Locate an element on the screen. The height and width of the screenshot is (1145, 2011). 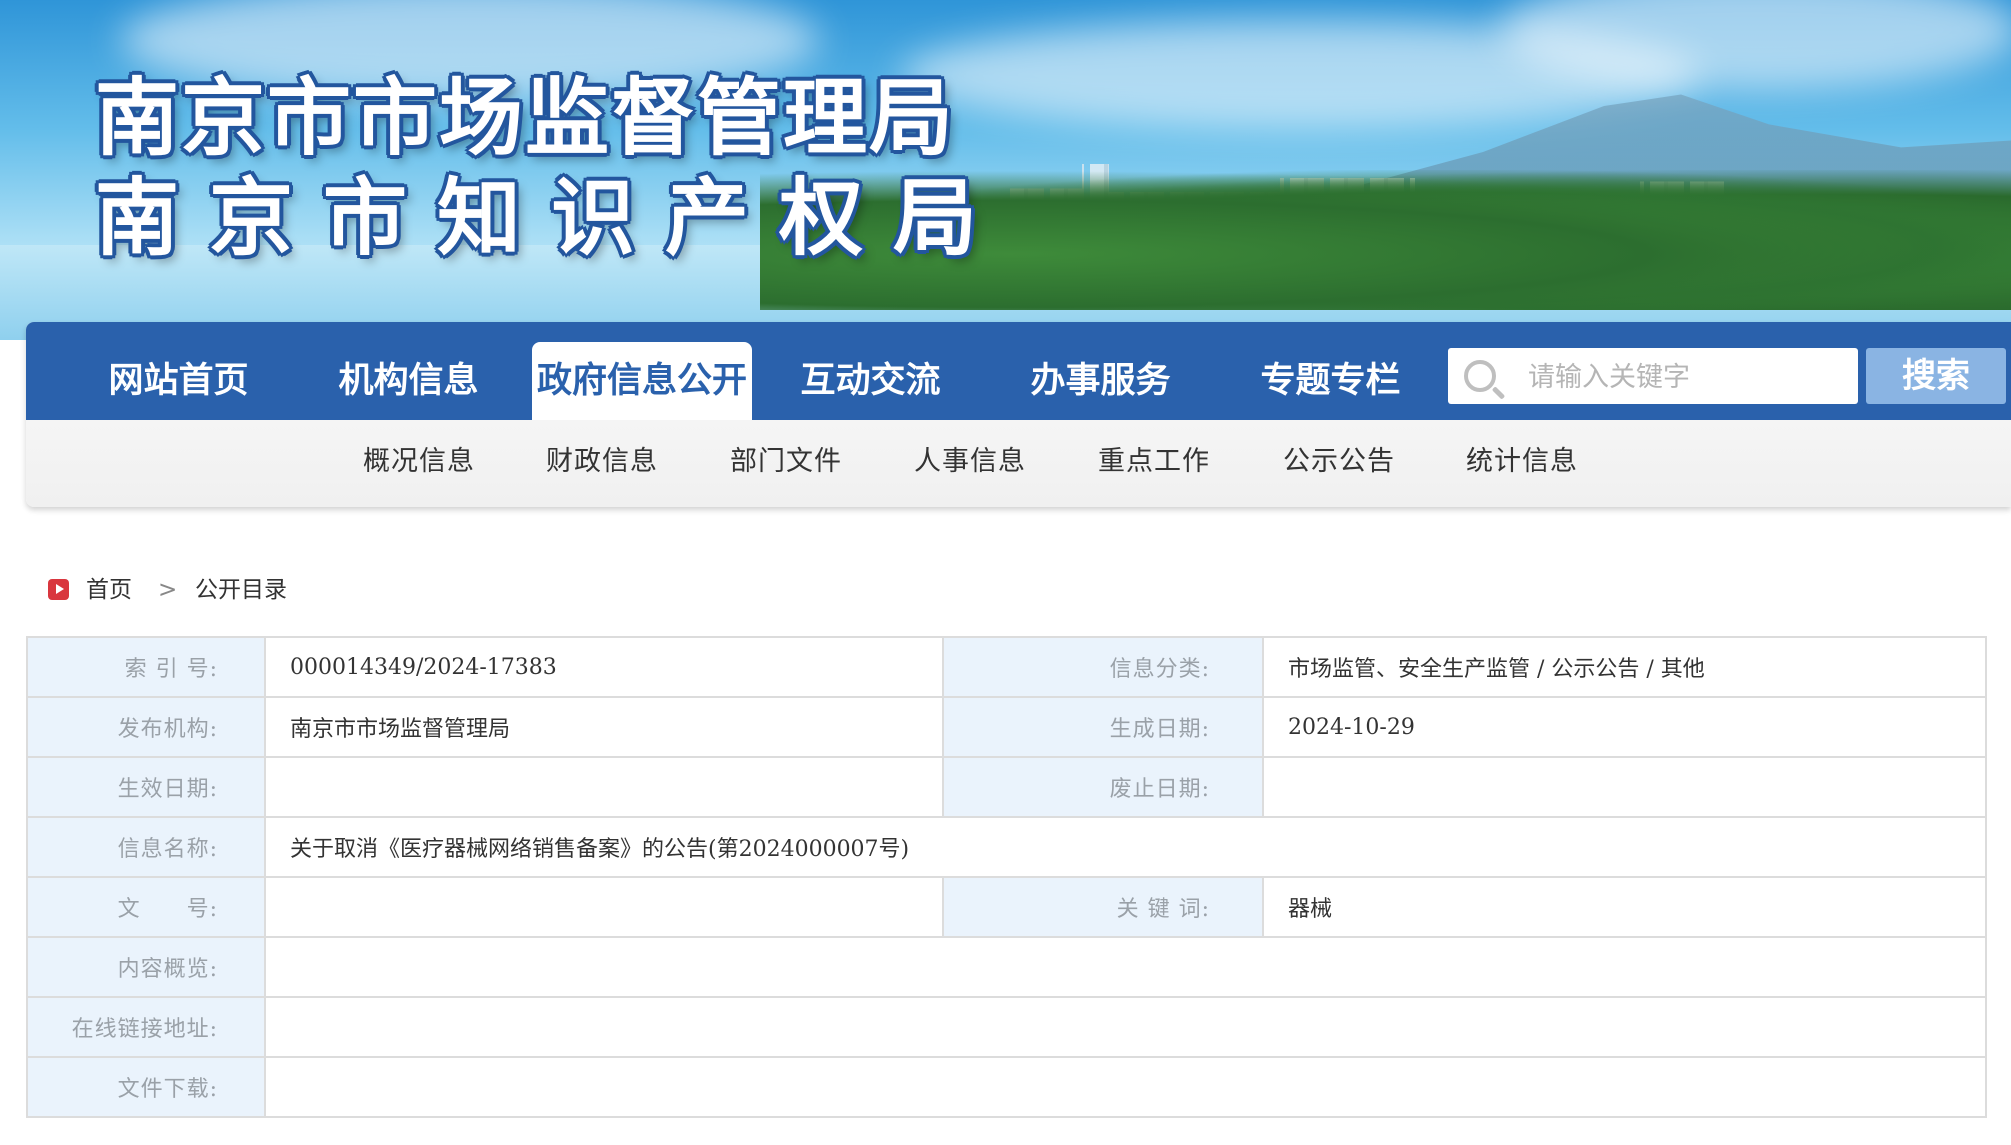
category-value: 市场监管、安全生产监管 / 公示公告 / 其他 is located at coordinates (1624, 667).